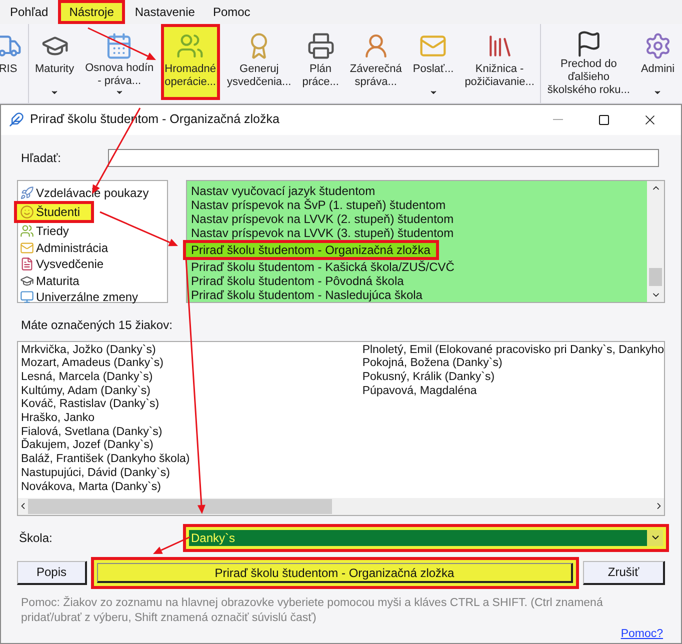  I want to click on maximize-icon, so click(604, 120).